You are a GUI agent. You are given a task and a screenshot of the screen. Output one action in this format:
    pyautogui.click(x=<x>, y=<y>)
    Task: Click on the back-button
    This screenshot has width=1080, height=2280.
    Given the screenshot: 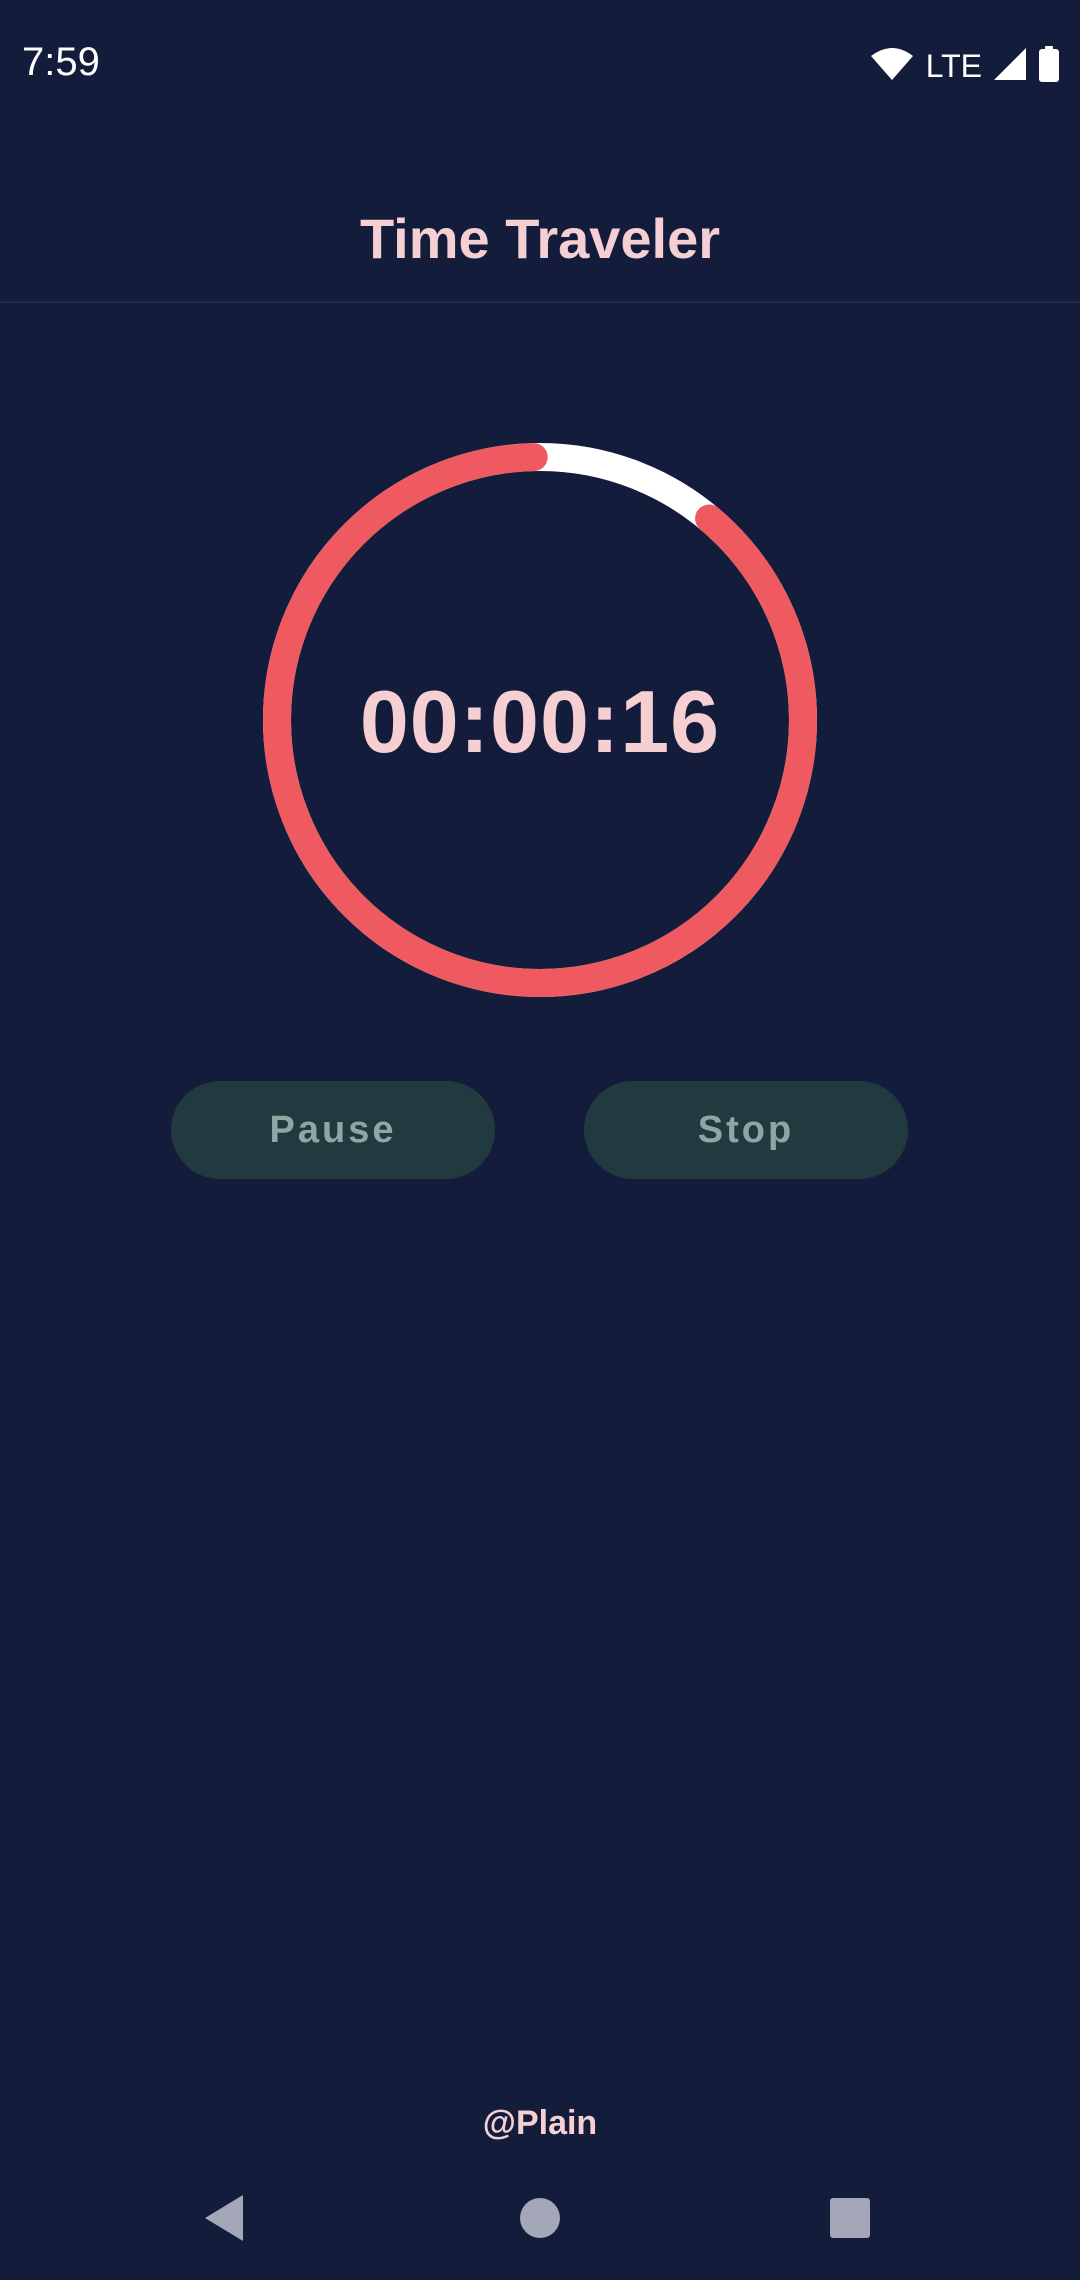 What is the action you would take?
    pyautogui.click(x=225, y=2218)
    